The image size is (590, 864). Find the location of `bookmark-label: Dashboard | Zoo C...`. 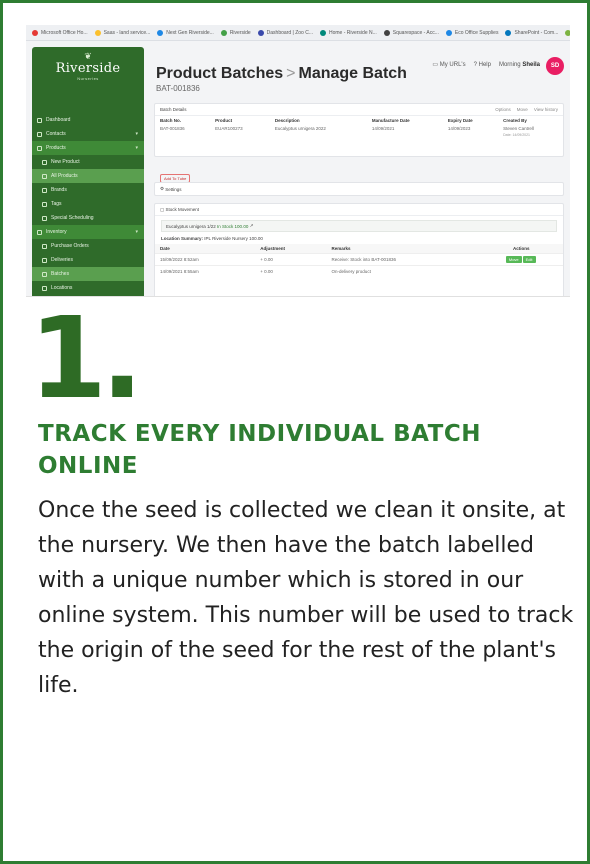

bookmark-label: Dashboard | Zoo C... is located at coordinates (289, 32).